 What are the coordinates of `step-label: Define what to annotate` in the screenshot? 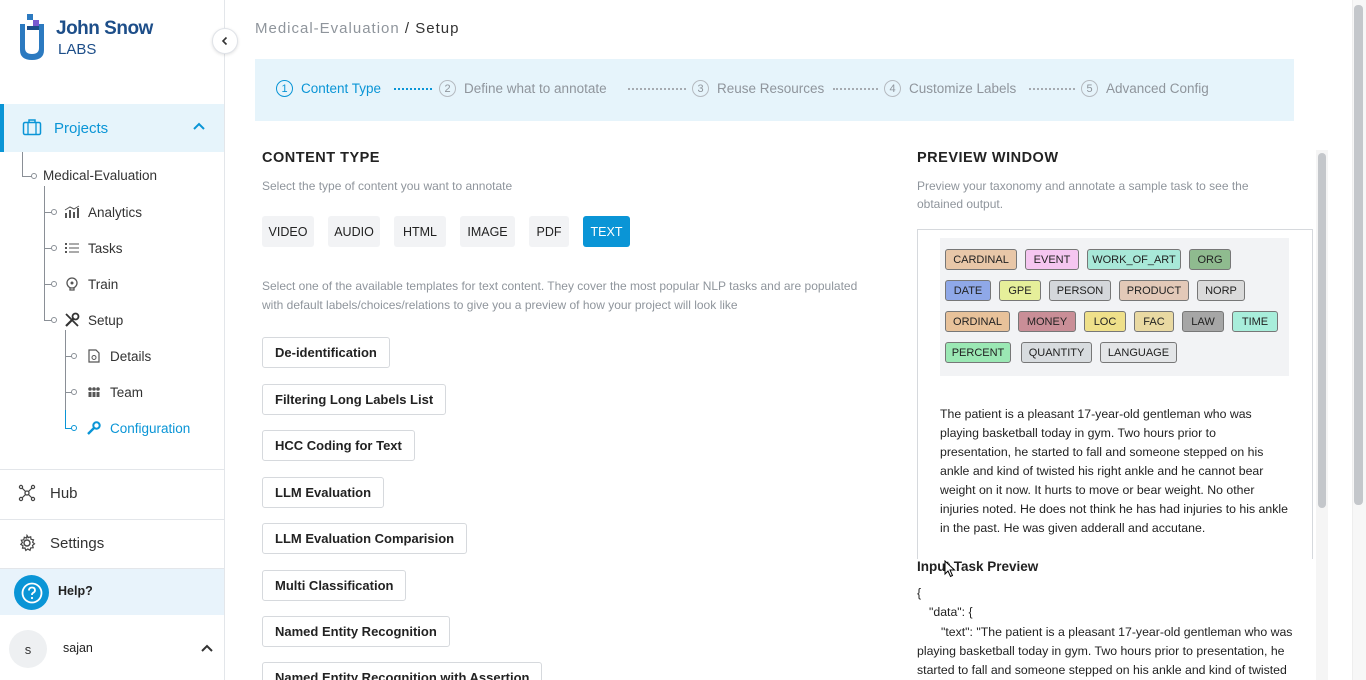 It's located at (535, 88).